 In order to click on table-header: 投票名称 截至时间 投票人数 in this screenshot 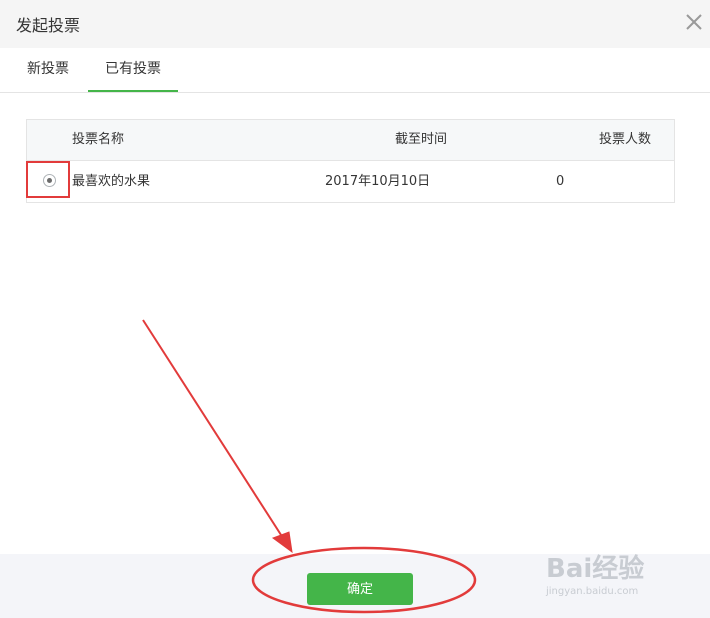, I will do `click(350, 140)`.